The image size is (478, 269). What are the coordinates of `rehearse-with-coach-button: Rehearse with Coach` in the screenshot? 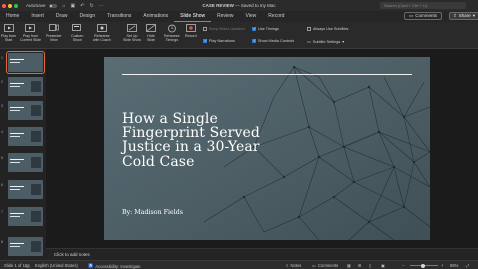 It's located at (102, 32).